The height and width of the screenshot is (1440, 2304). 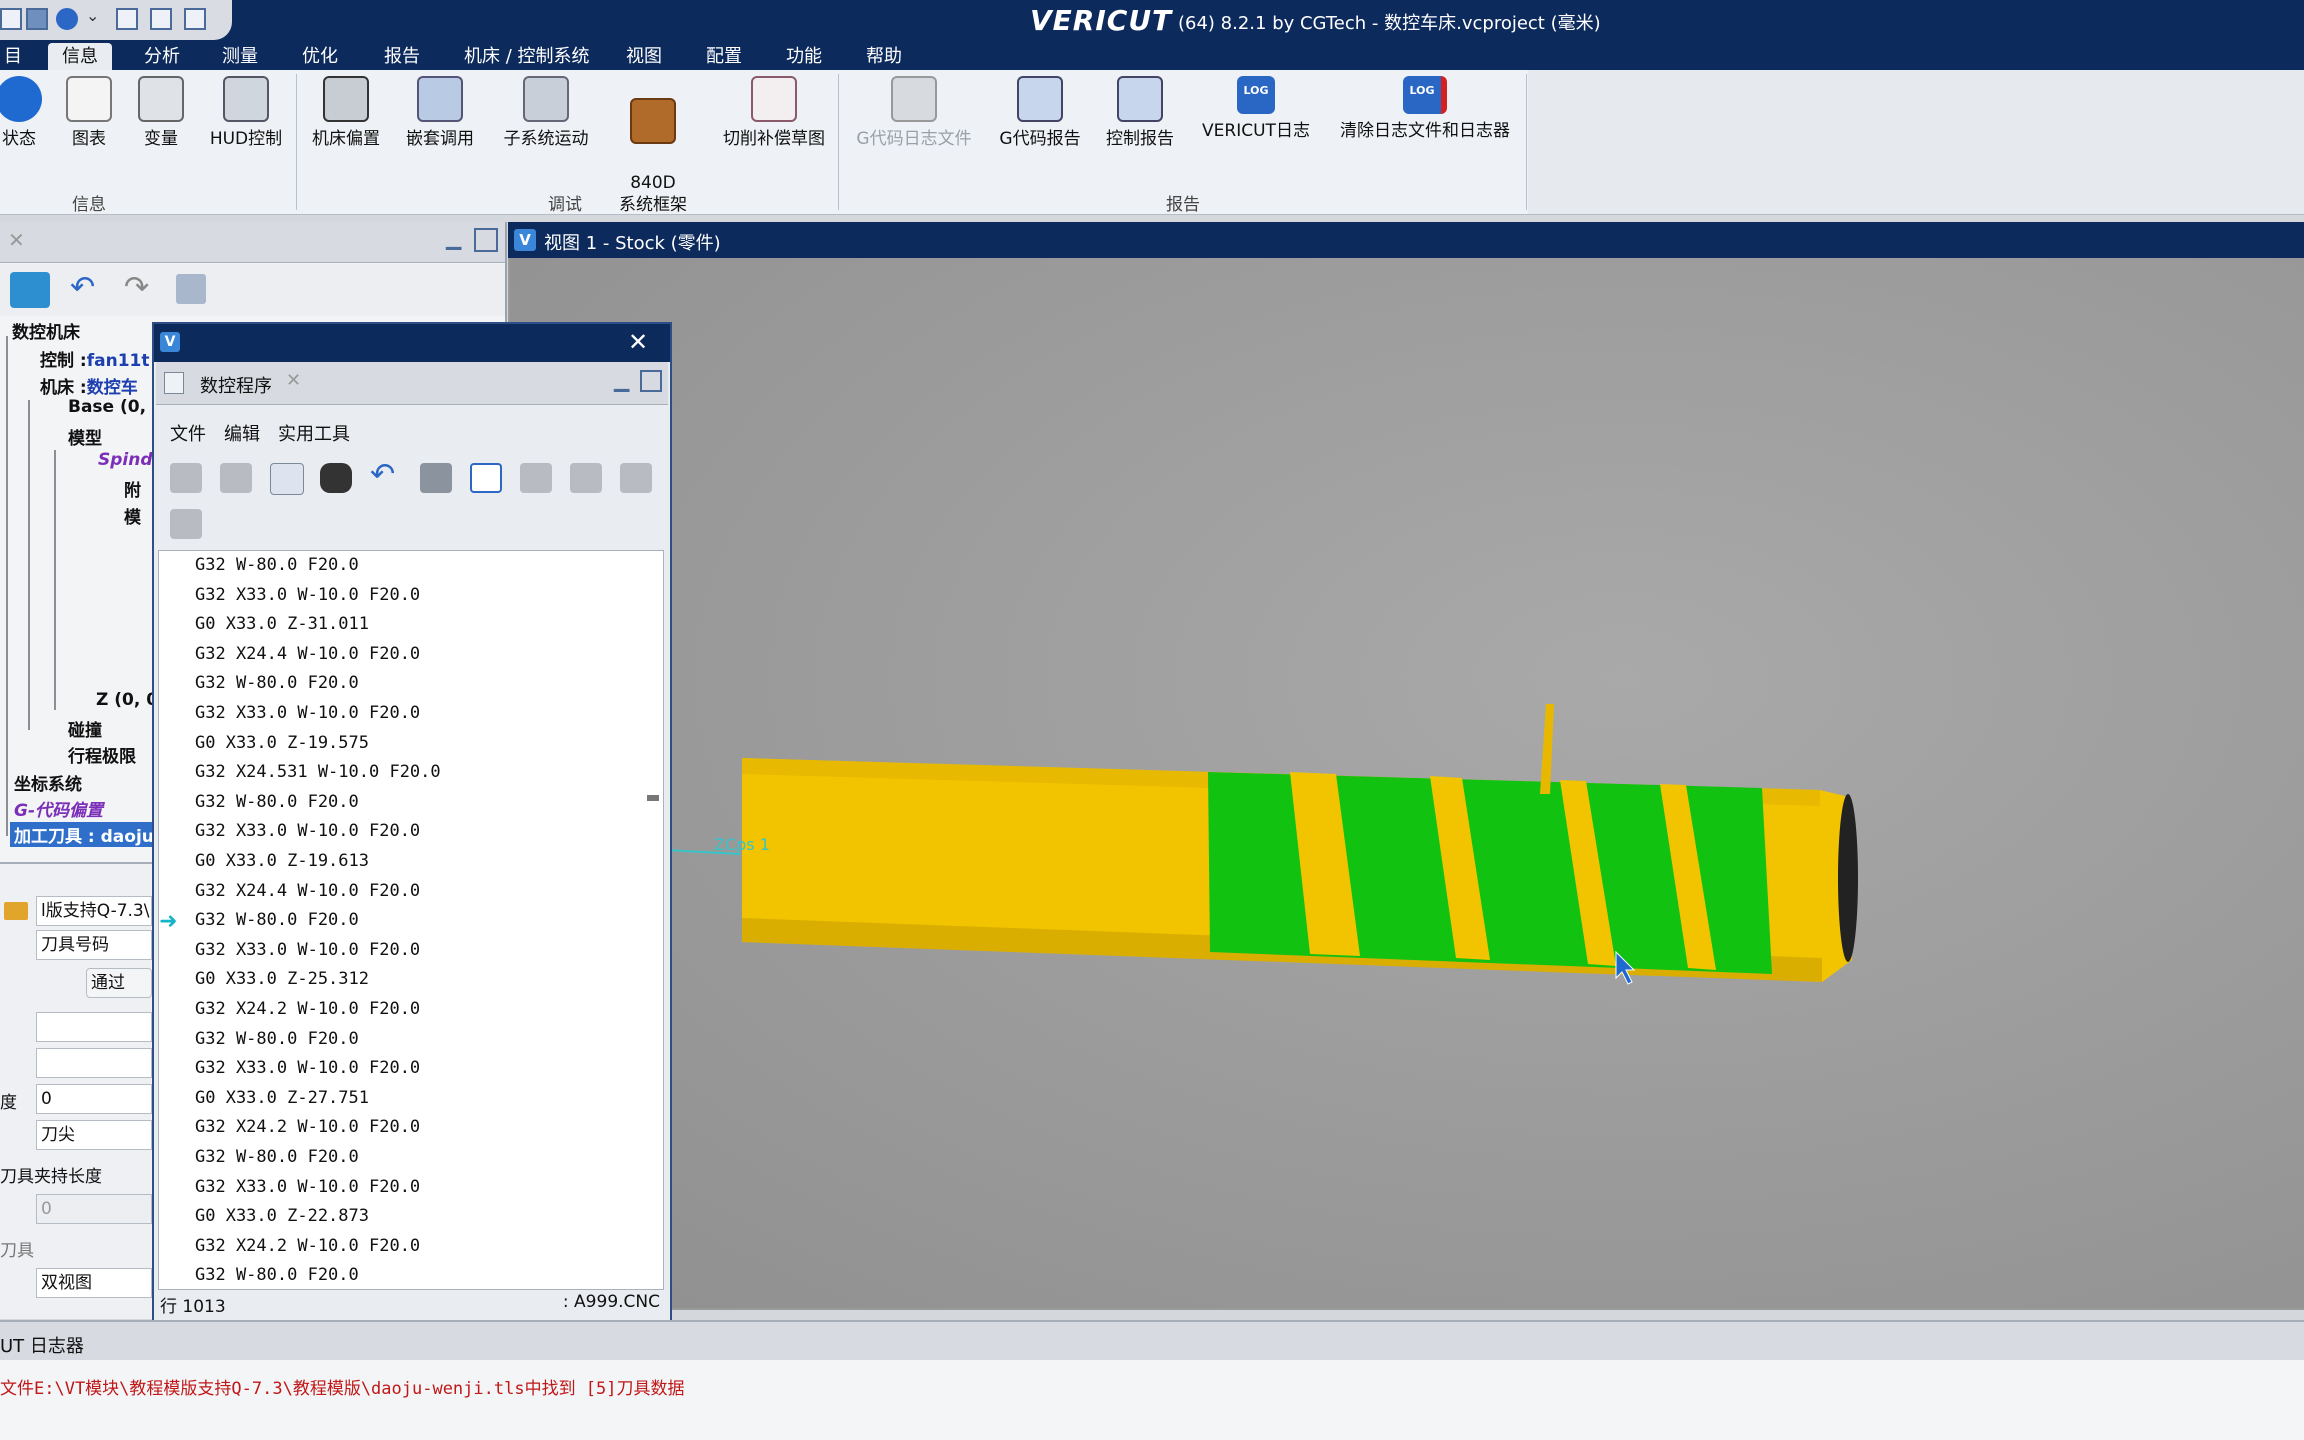 I want to click on comment-icon, so click(x=586, y=478).